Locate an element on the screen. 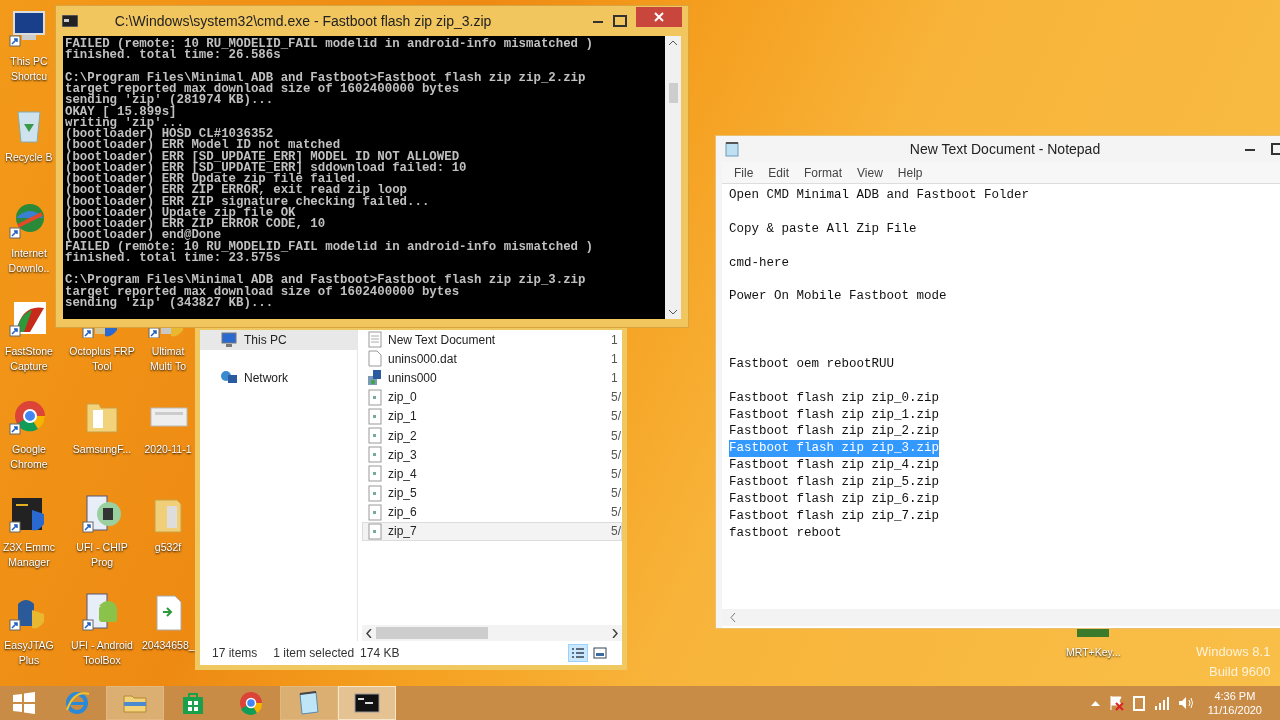  console-line: C:\Program Files\Minimal ADB and Fastboot>Fastboot flash zip zip_2.zip is located at coordinates (326, 78).